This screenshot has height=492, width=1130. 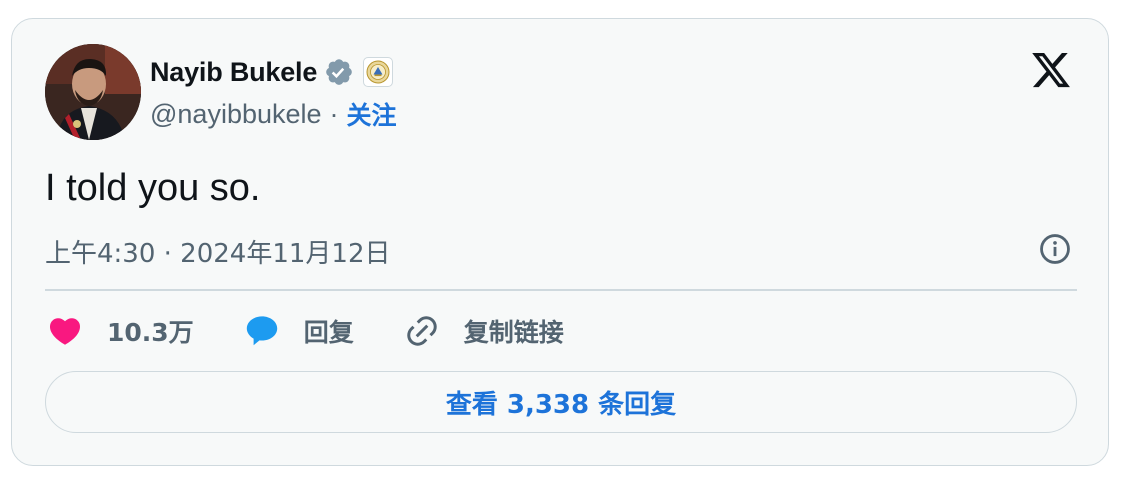 I want to click on verified-badge-icon, so click(x=339, y=72).